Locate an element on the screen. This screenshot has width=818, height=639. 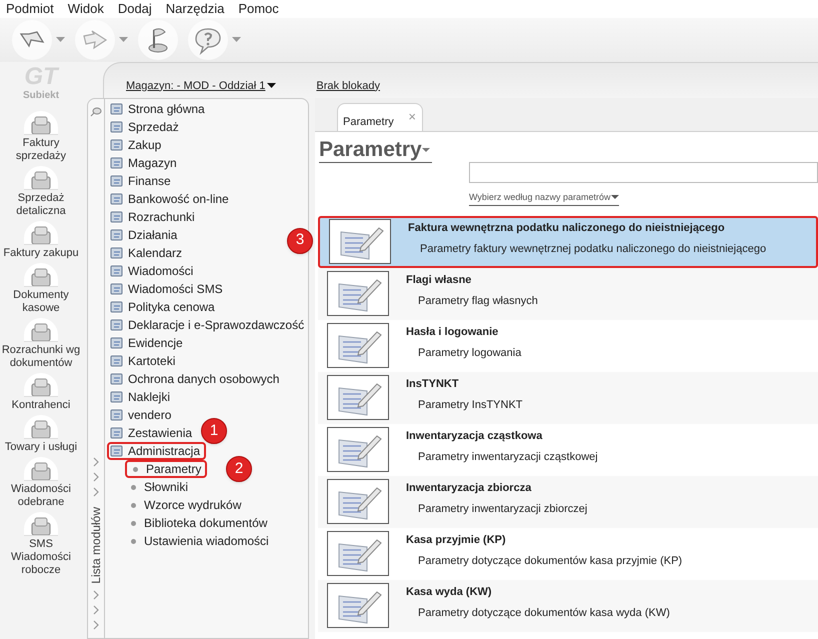
module-item: Ochrona danych osobowych is located at coordinates (196, 379).